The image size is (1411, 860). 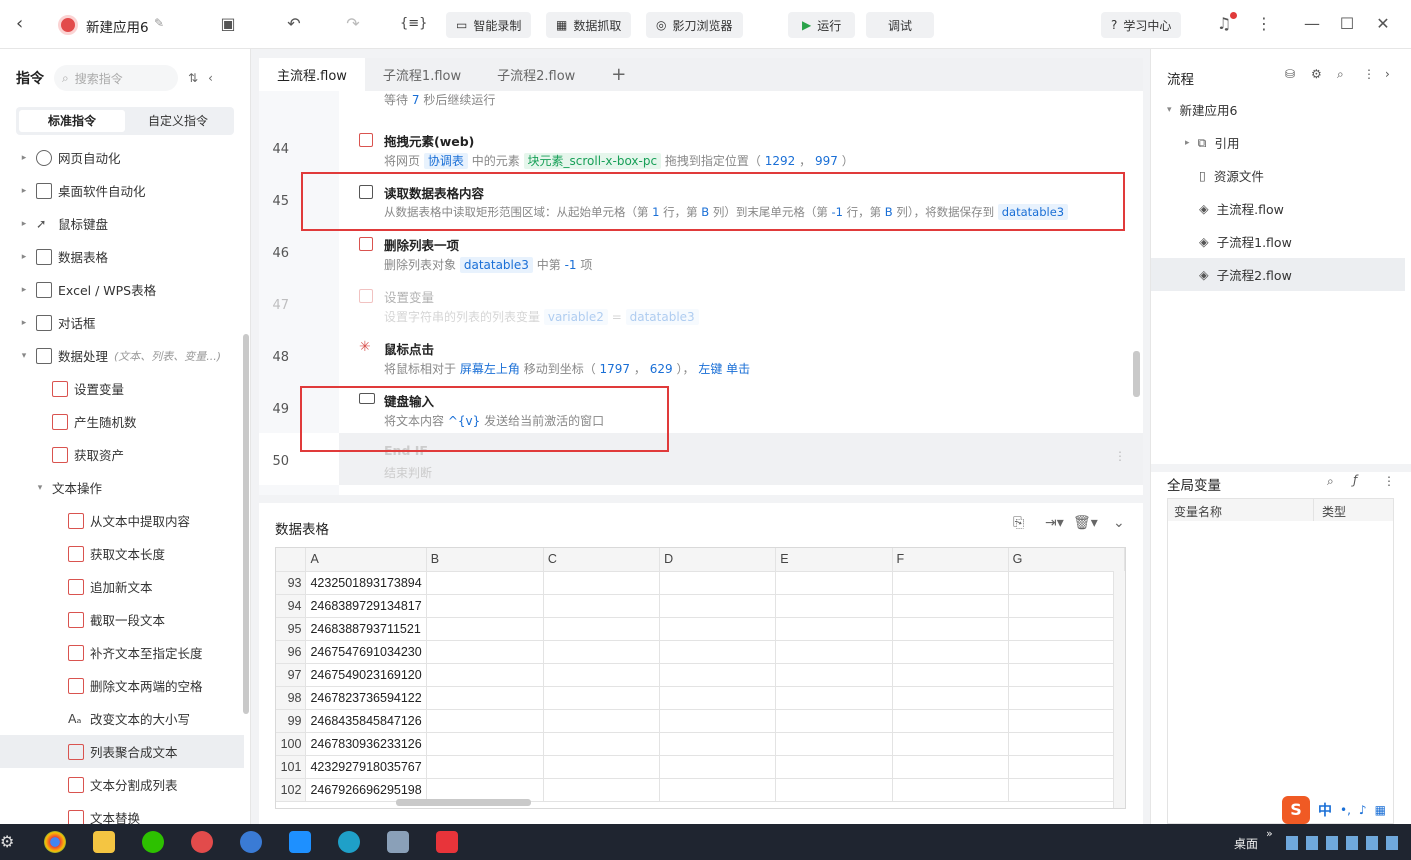 I want to click on browser-button: ◎ 影刀浏览器, so click(x=694, y=25).